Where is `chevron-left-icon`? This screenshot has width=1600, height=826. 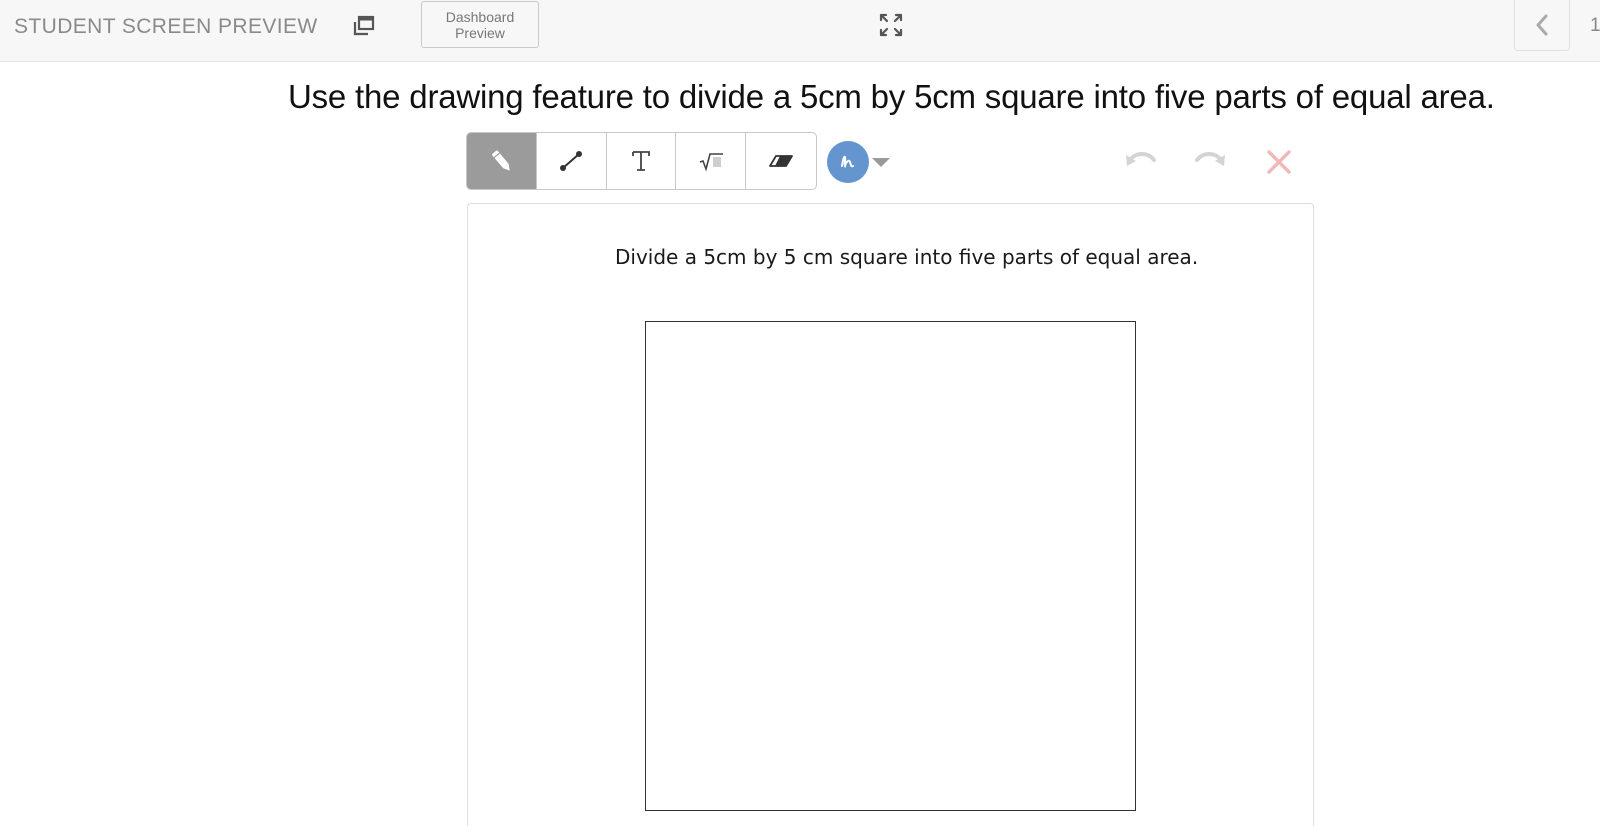 chevron-left-icon is located at coordinates (1542, 25).